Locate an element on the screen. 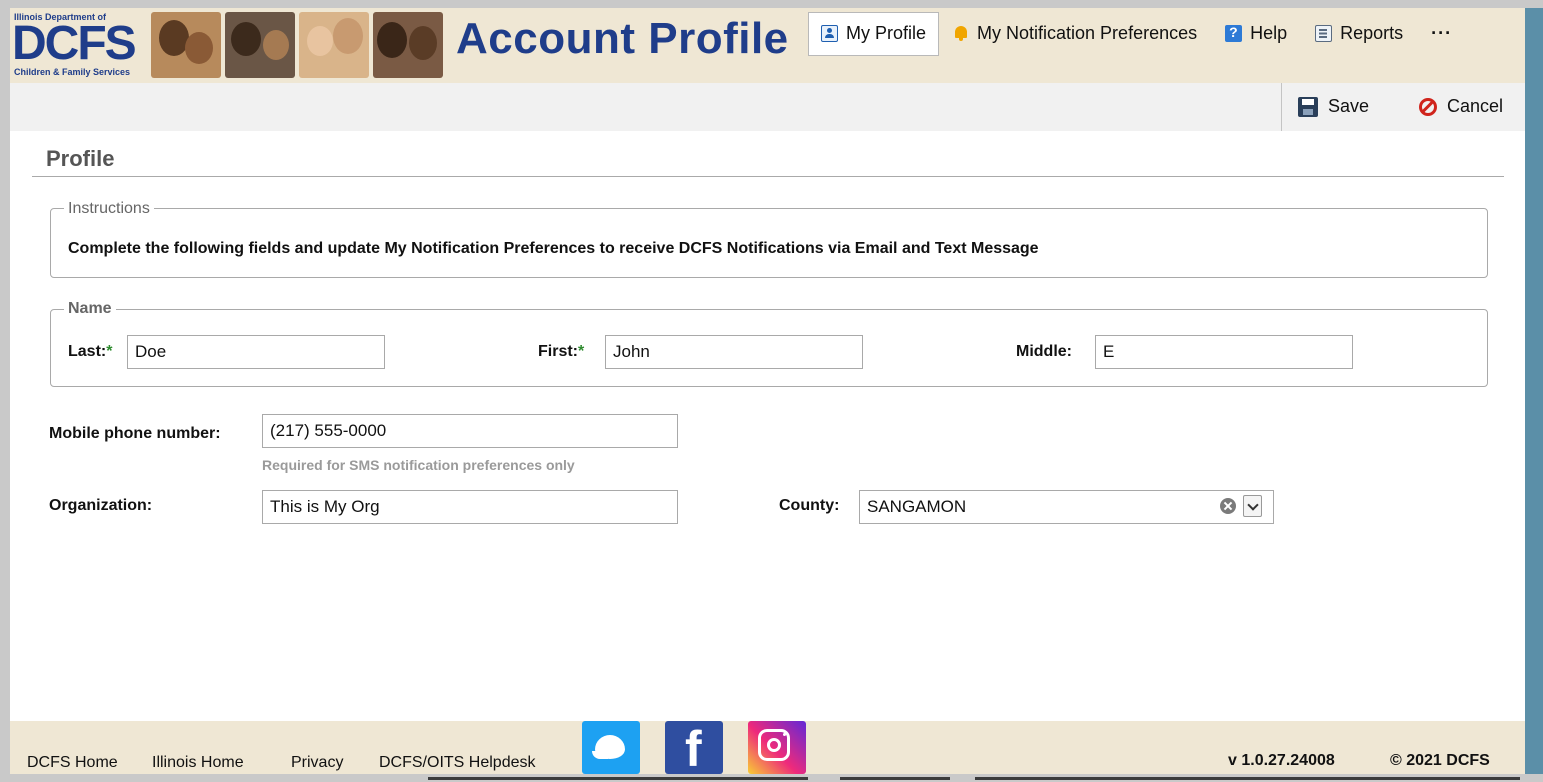 The width and height of the screenshot is (1543, 782). nav-reports: Reports is located at coordinates (1359, 33).